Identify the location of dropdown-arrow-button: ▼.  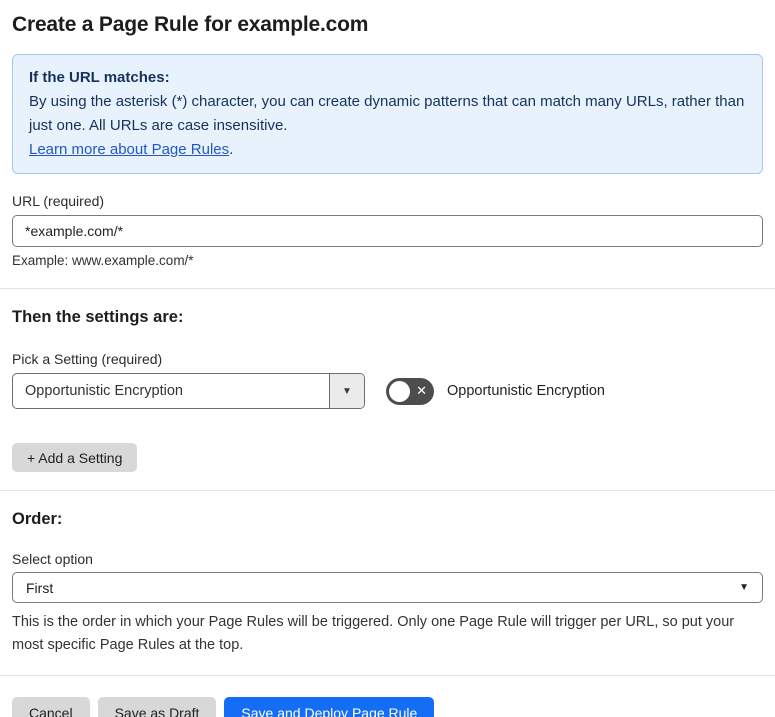
(346, 391).